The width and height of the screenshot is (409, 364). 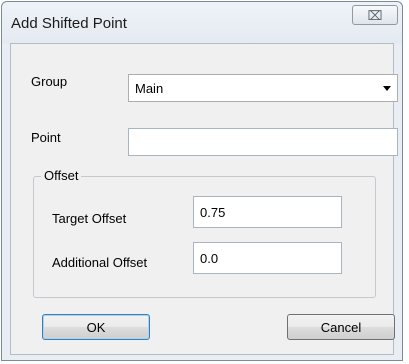 I want to click on target-offset-input, so click(x=267, y=212).